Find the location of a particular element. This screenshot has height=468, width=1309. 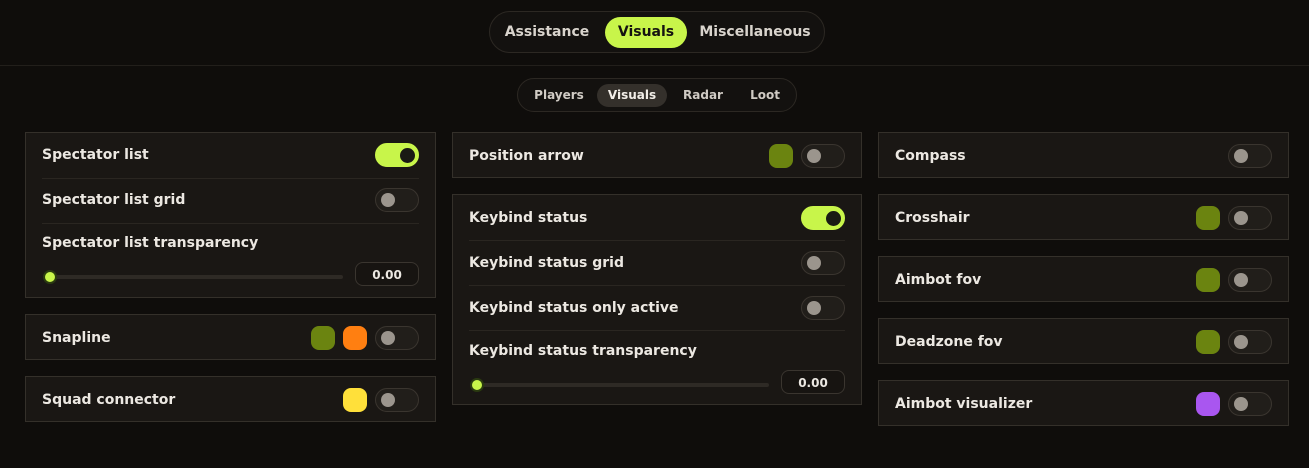

compass-toggle is located at coordinates (1250, 156).